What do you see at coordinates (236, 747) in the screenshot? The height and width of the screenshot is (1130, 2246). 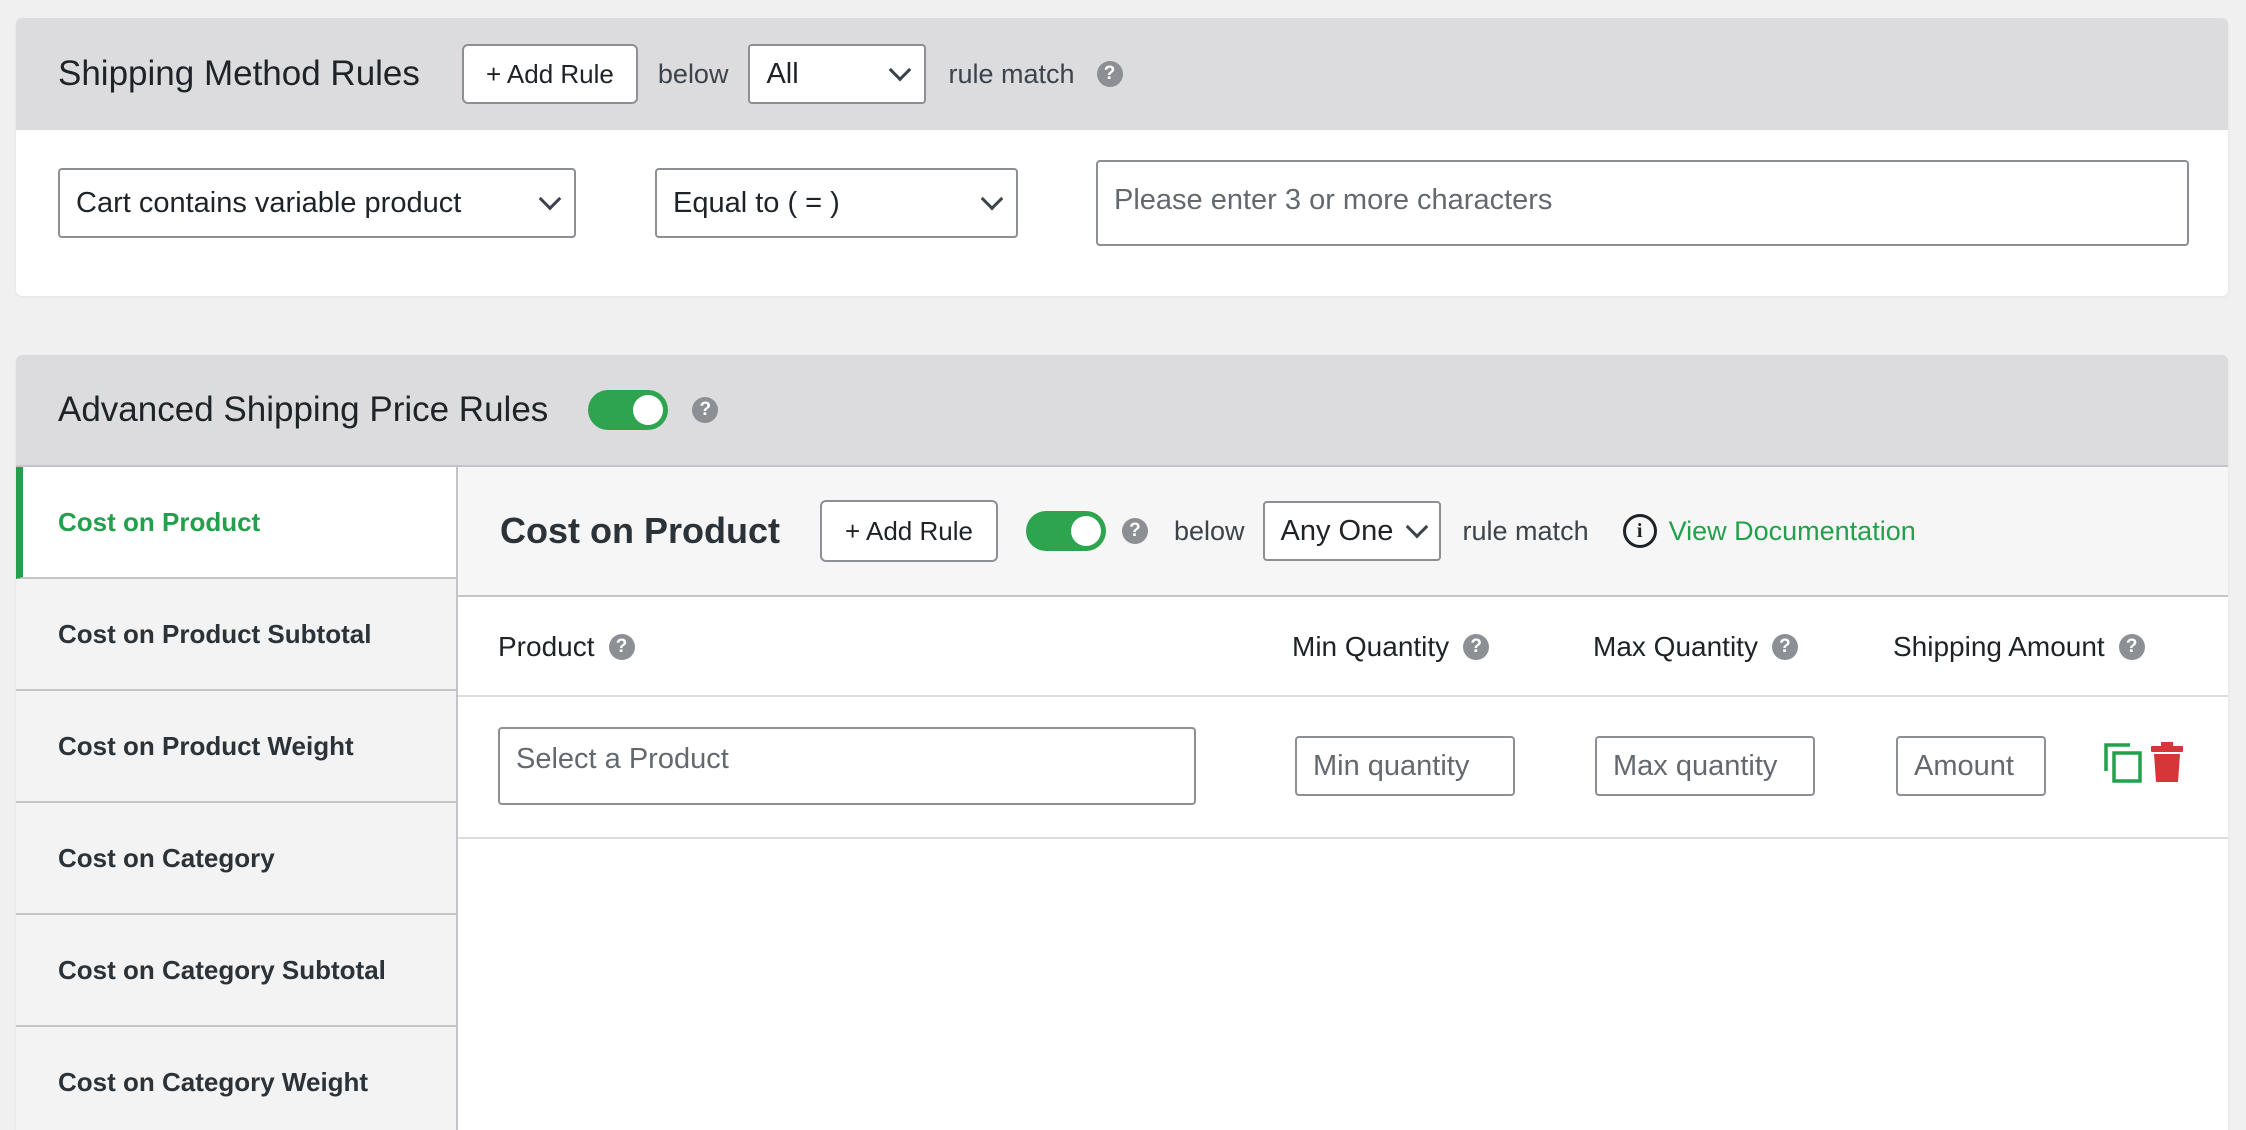 I see `sidebar-item-cost-on-product-weight: Cost on Product Weight` at bounding box center [236, 747].